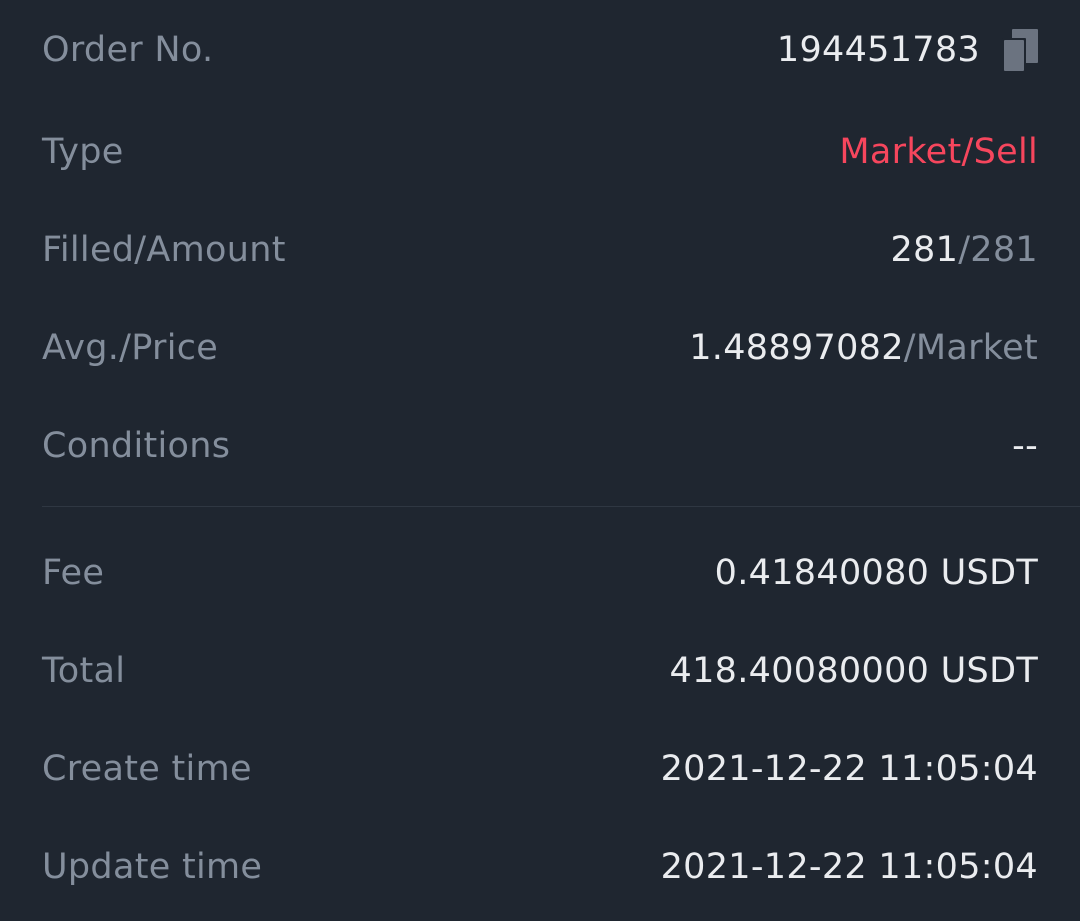 The image size is (1080, 921). I want to click on avg-value: 1.48897082, so click(796, 348).